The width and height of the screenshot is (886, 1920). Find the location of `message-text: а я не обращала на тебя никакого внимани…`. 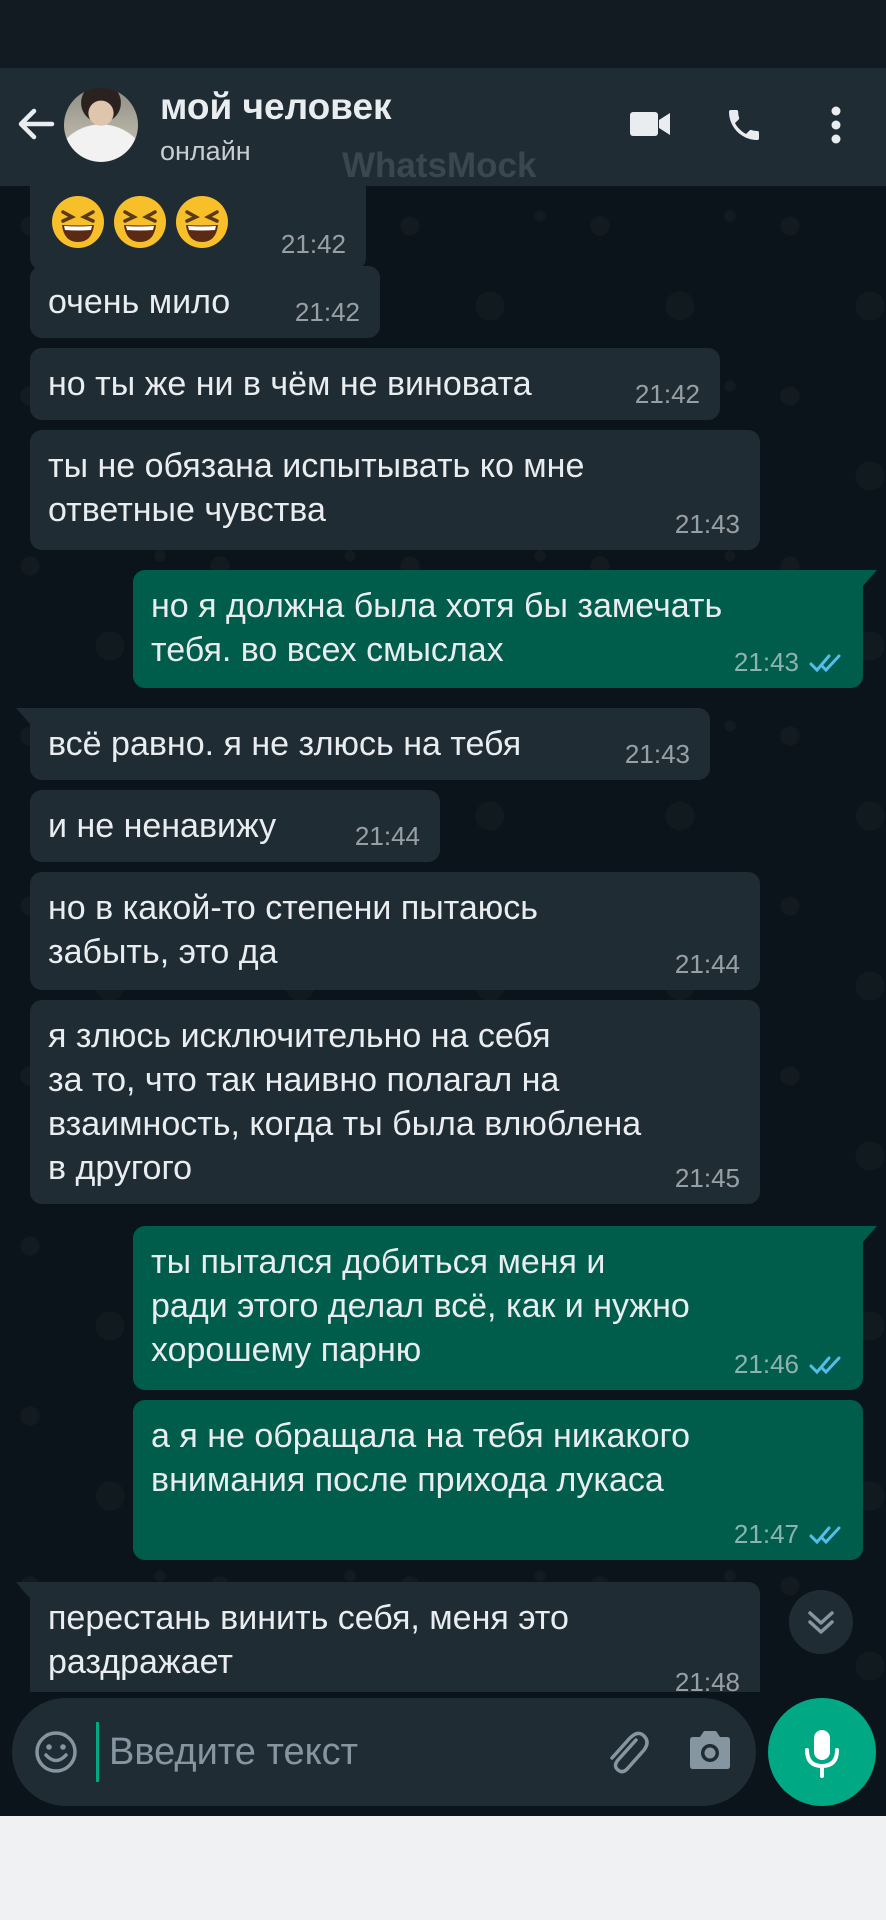

message-text: а я не обращала на тебя никакого внимани… is located at coordinates (421, 1458).